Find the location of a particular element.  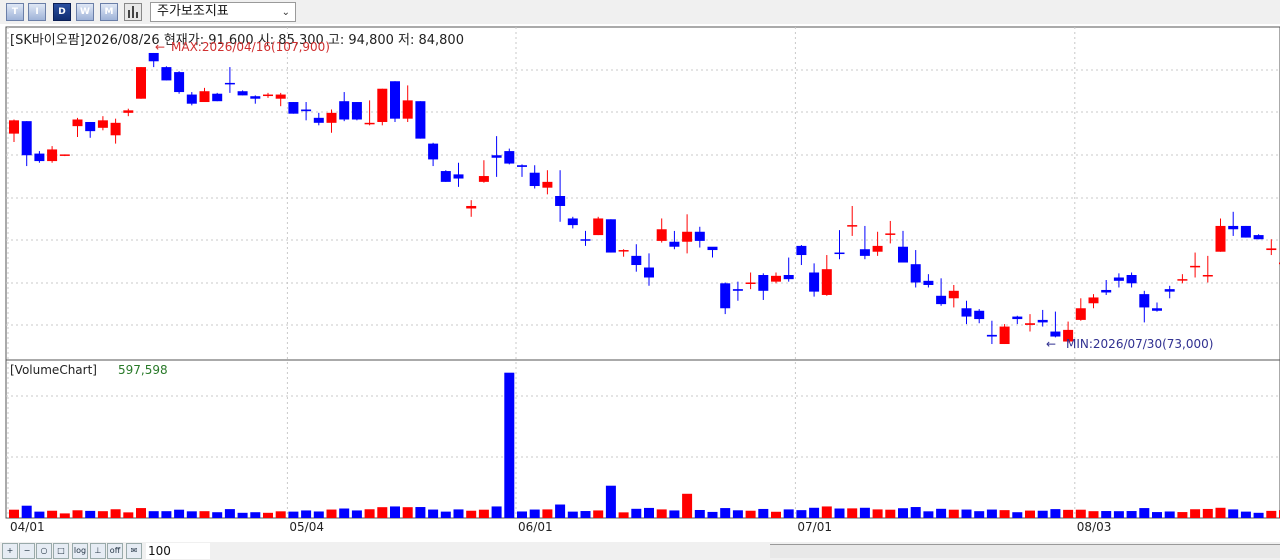

period-tick-button: T is located at coordinates (15, 12).